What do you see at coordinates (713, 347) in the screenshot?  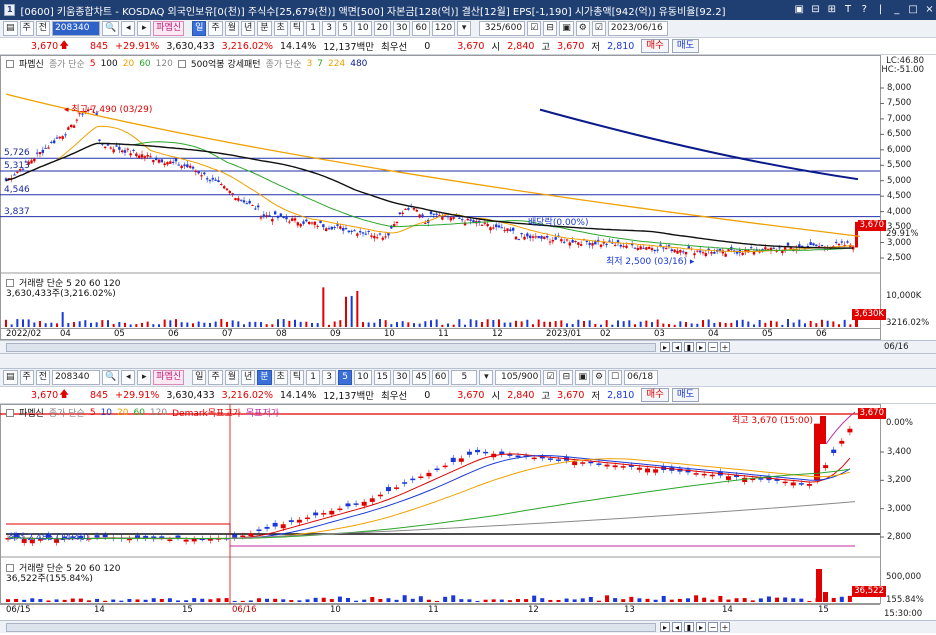 I see `zoom-out-icon: −` at bounding box center [713, 347].